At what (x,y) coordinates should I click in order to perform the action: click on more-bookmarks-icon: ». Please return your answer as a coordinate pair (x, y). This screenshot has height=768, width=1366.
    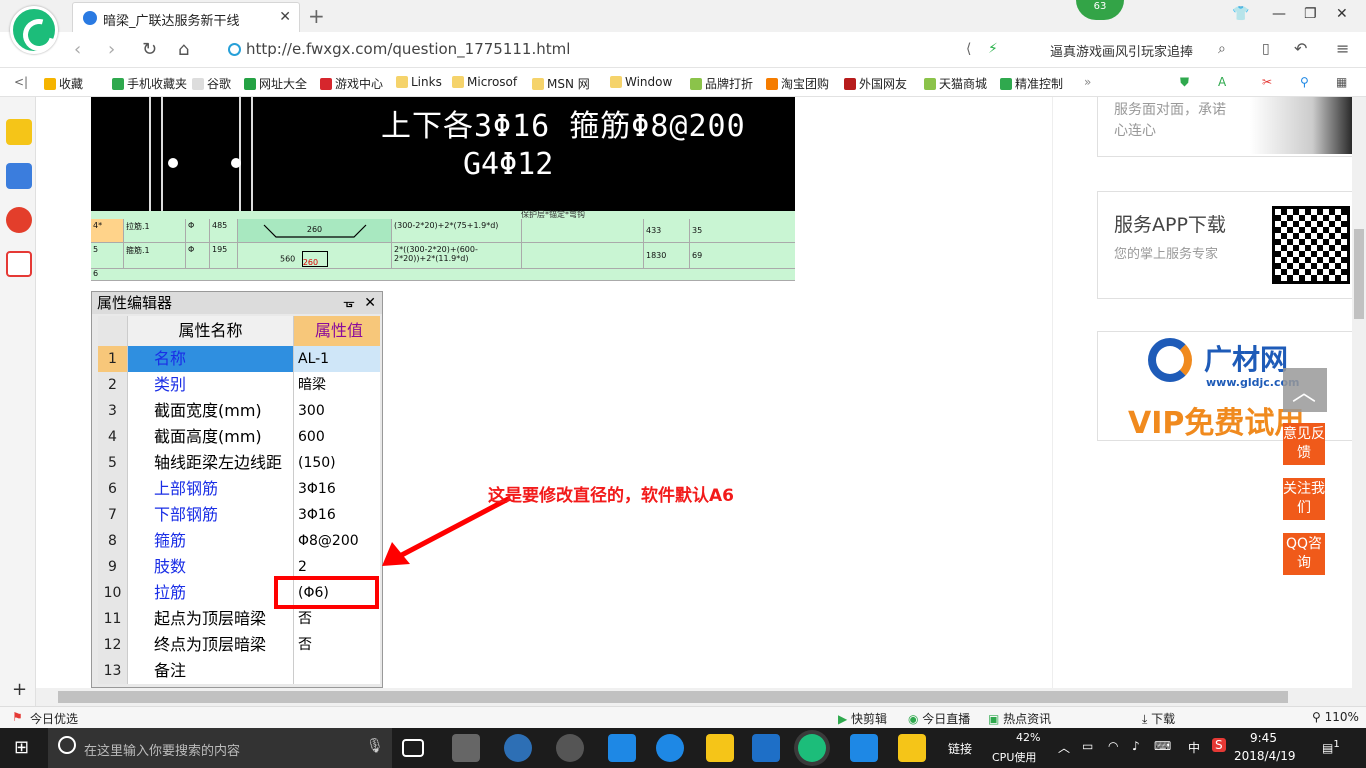
    Looking at the image, I should click on (1087, 82).